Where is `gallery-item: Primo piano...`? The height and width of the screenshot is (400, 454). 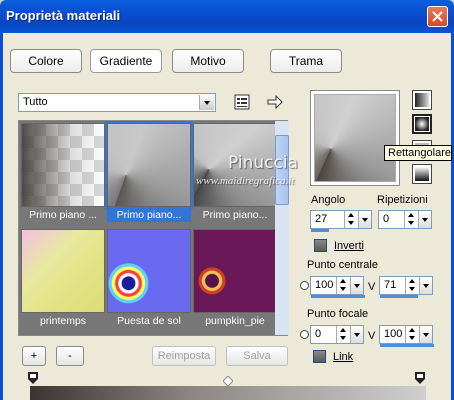 gallery-item: Primo piano... is located at coordinates (235, 172).